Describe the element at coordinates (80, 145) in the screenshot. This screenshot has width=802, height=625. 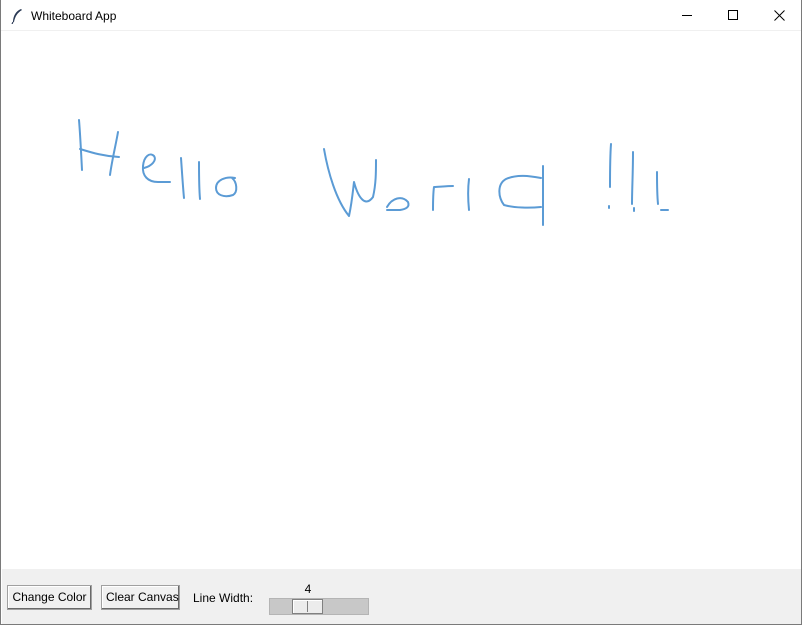
I see `stroke-H-left` at that location.